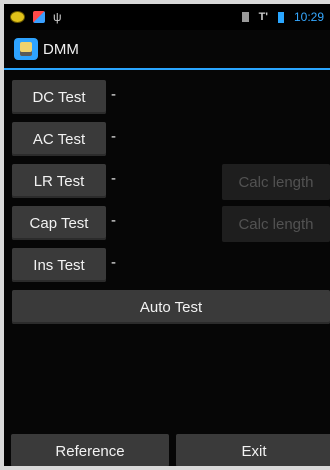  What do you see at coordinates (57, 17) in the screenshot?
I see `usb-icon: ψ` at bounding box center [57, 17].